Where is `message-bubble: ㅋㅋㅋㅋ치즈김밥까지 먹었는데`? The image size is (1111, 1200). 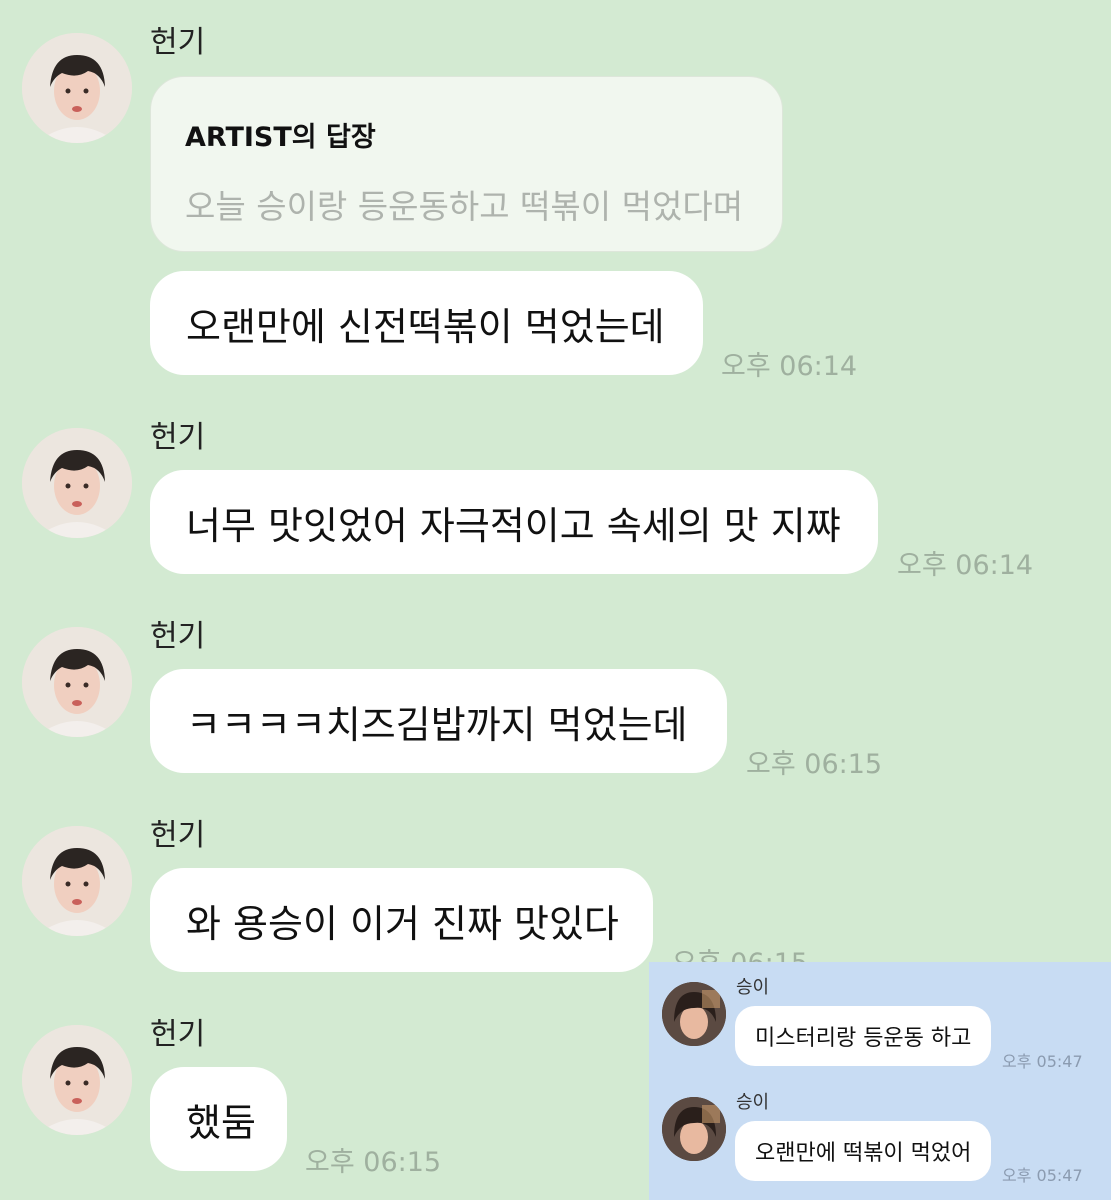
message-bubble: ㅋㅋㅋㅋ치즈김밥까지 먹었는데 is located at coordinates (438, 721).